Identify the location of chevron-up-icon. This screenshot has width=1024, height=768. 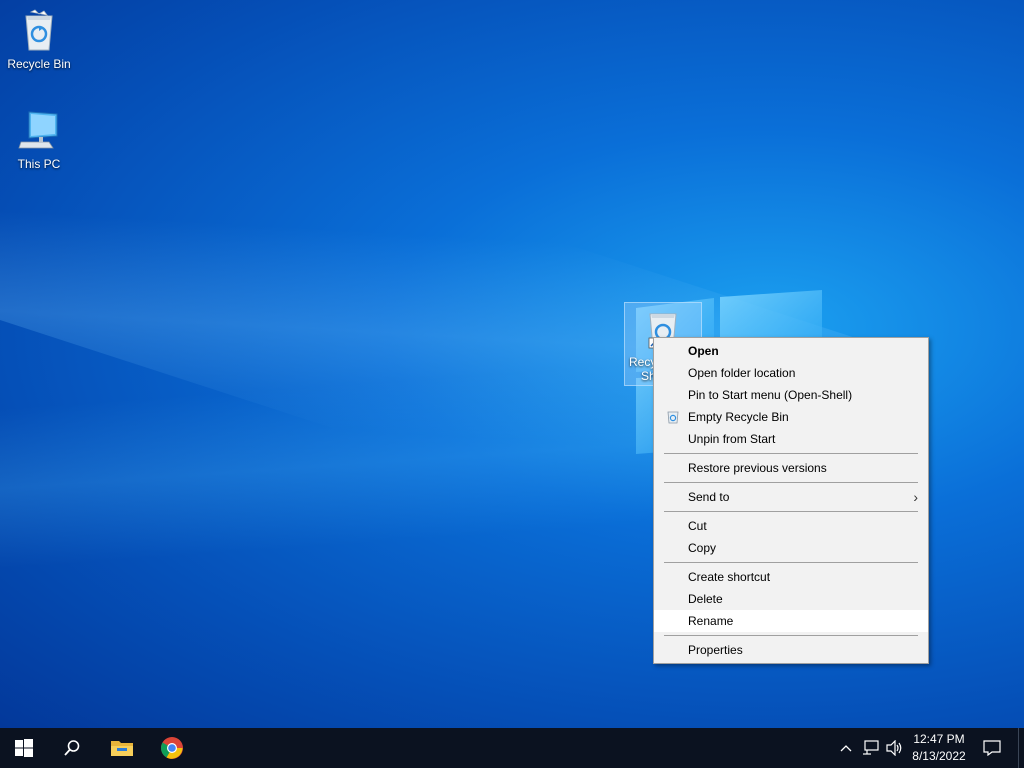
(846, 748).